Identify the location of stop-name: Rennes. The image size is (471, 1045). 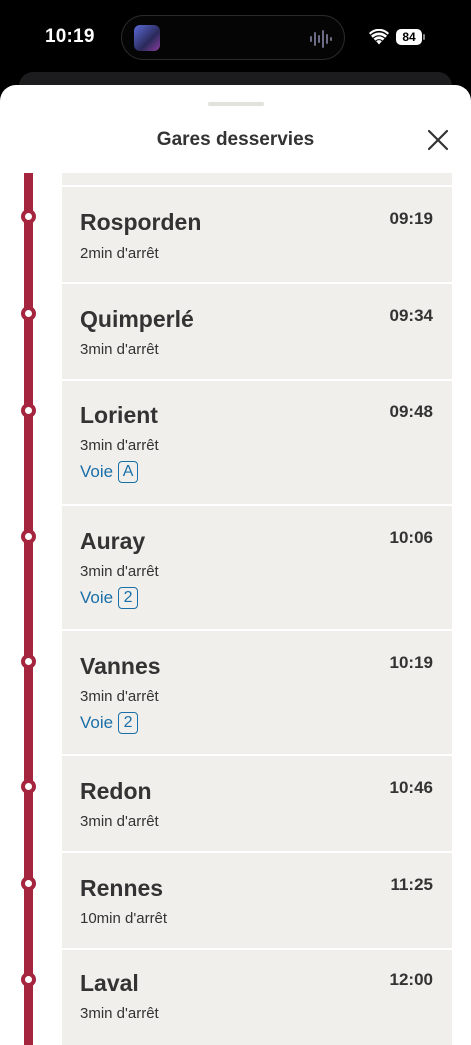
(122, 888).